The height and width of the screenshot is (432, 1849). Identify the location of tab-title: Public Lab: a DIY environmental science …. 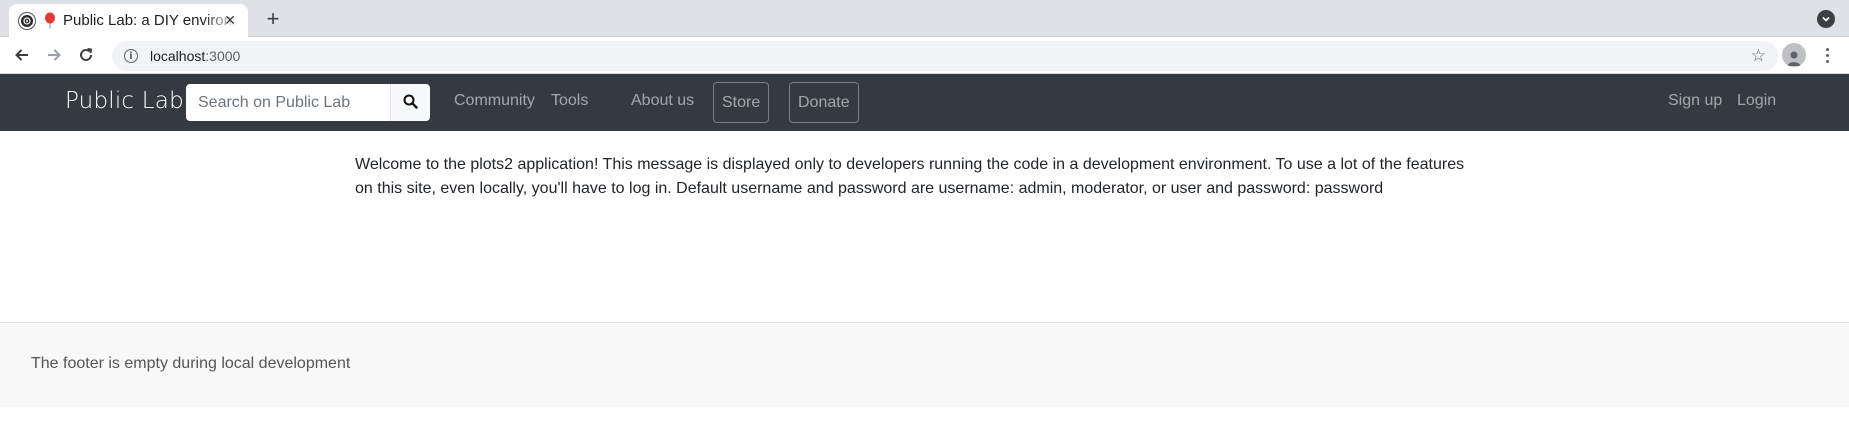
(150, 20).